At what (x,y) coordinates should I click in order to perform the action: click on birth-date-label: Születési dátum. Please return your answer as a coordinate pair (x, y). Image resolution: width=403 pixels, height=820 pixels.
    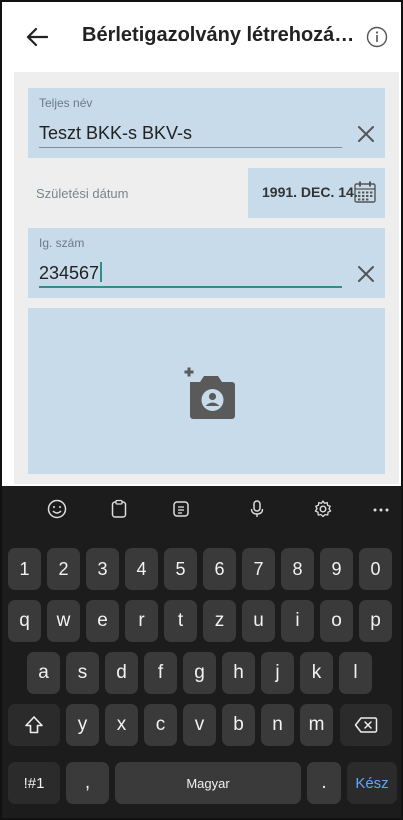
    Looking at the image, I should click on (82, 193).